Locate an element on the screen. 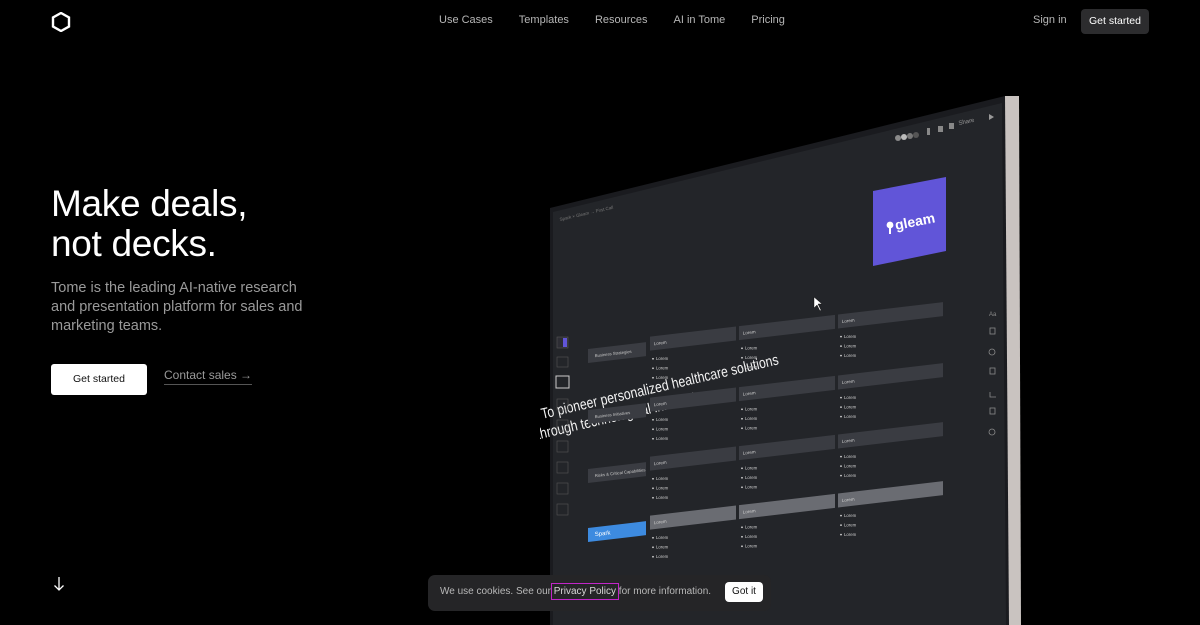  gleam-logo-card: gleam is located at coordinates (909, 221).